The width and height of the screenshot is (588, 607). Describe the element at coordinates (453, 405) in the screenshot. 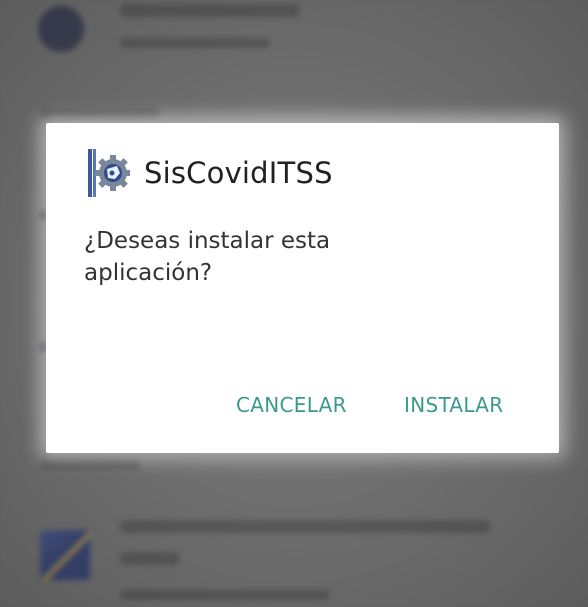

I see `install-button: INSTALAR` at that location.